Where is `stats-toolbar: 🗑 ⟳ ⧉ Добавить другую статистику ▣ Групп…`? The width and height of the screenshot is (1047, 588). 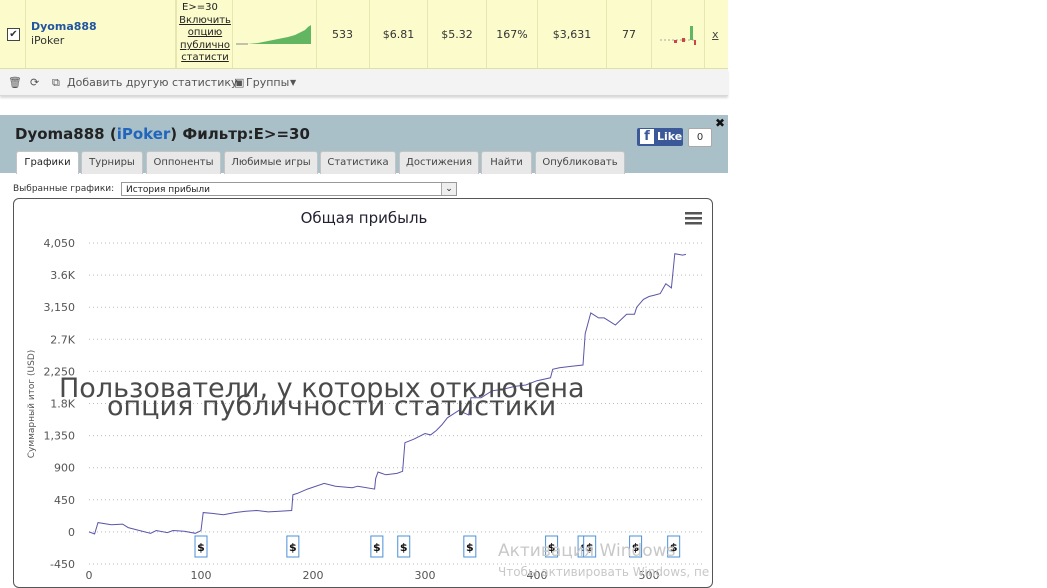 stats-toolbar: 🗑 ⟳ ⧉ Добавить другую статистику ▣ Групп… is located at coordinates (364, 82).